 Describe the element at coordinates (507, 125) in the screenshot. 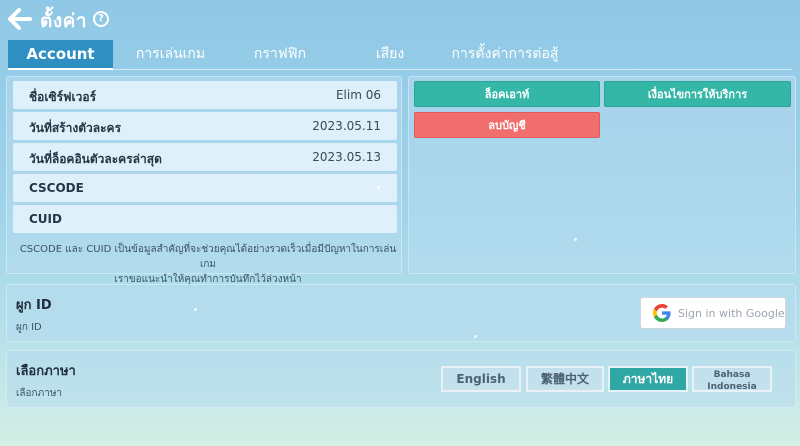

I see `delete-account-button: ลบบัญชี` at that location.